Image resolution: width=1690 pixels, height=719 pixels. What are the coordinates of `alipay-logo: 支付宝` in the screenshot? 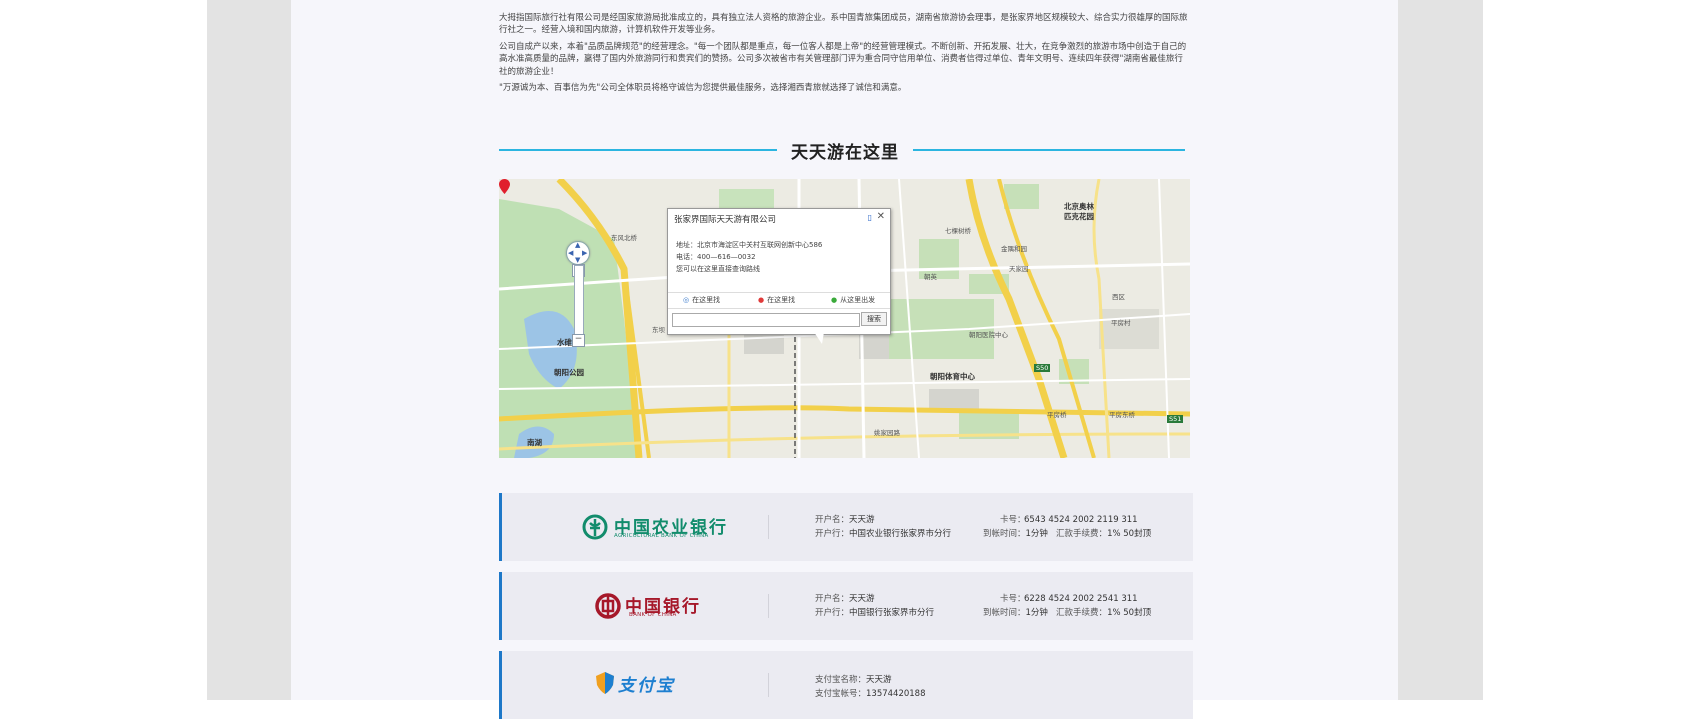 It's located at (671, 687).